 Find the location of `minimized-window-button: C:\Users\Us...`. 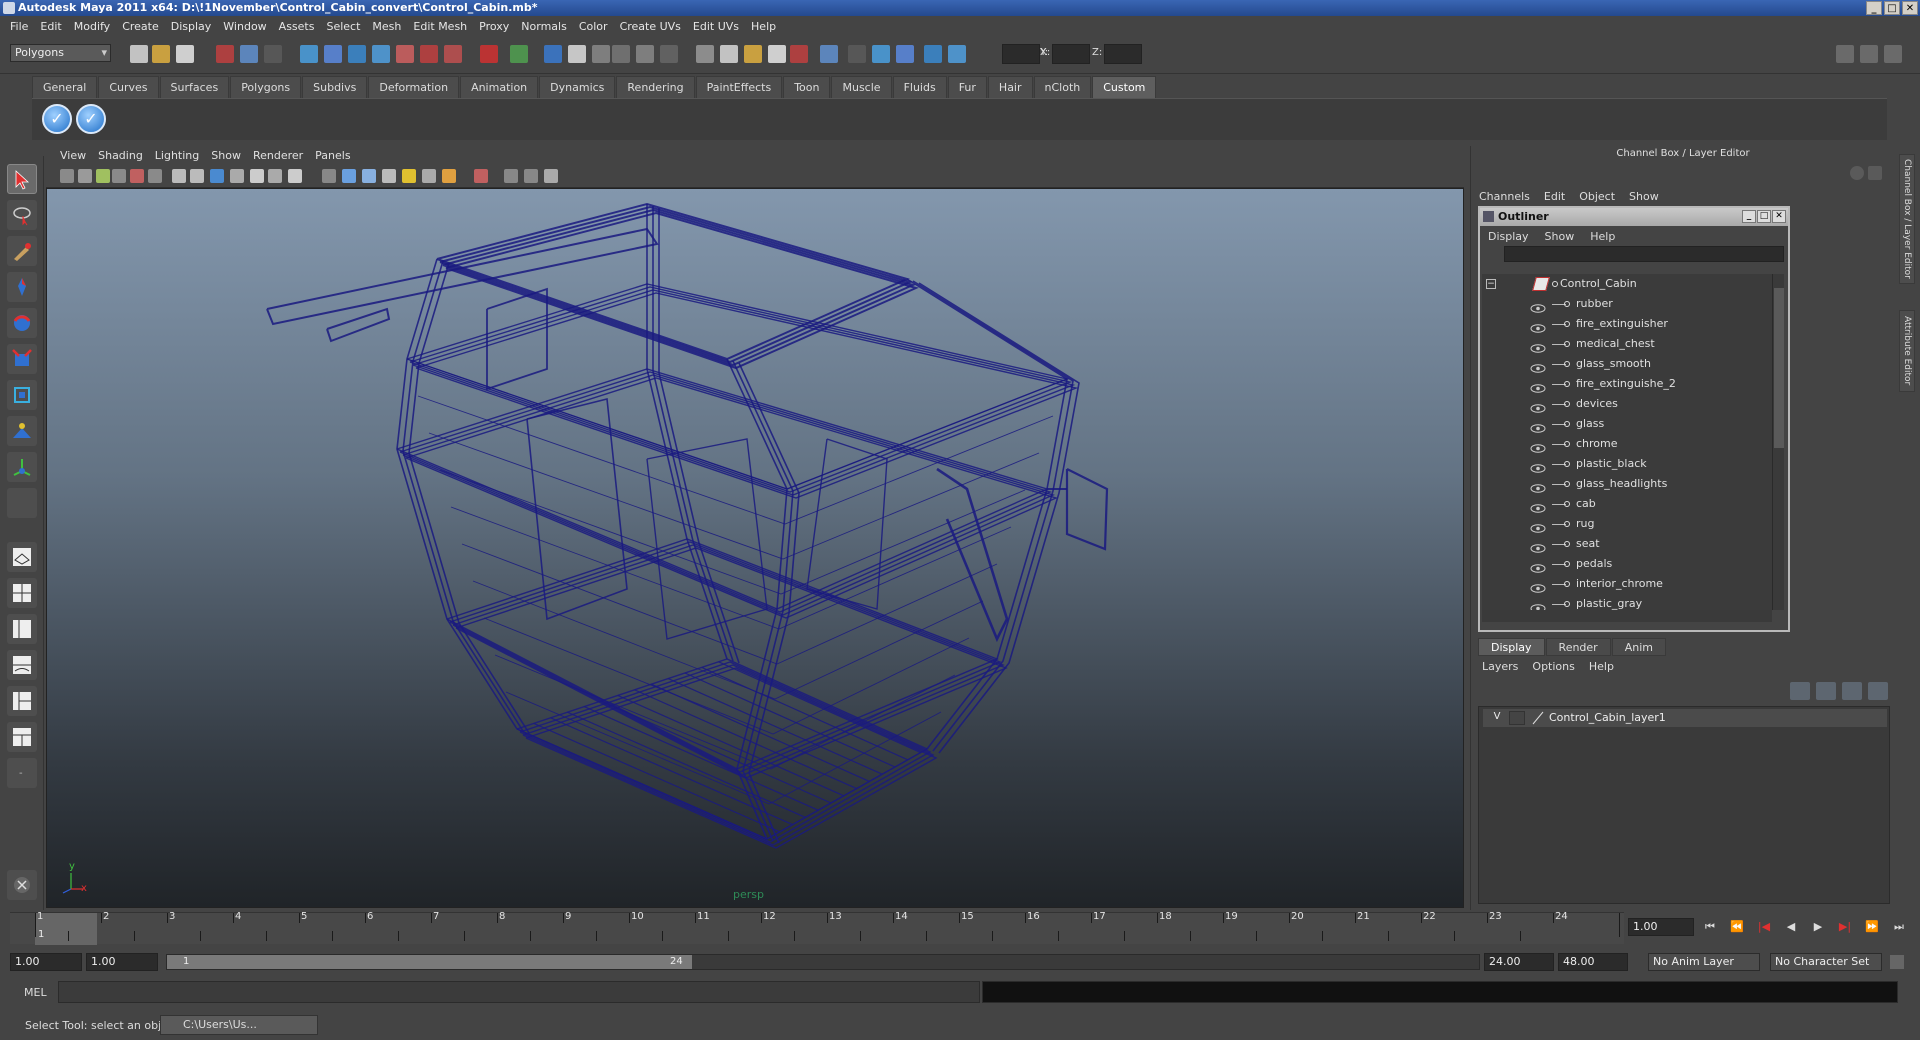

minimized-window-button: C:\Users\Us... is located at coordinates (239, 1025).